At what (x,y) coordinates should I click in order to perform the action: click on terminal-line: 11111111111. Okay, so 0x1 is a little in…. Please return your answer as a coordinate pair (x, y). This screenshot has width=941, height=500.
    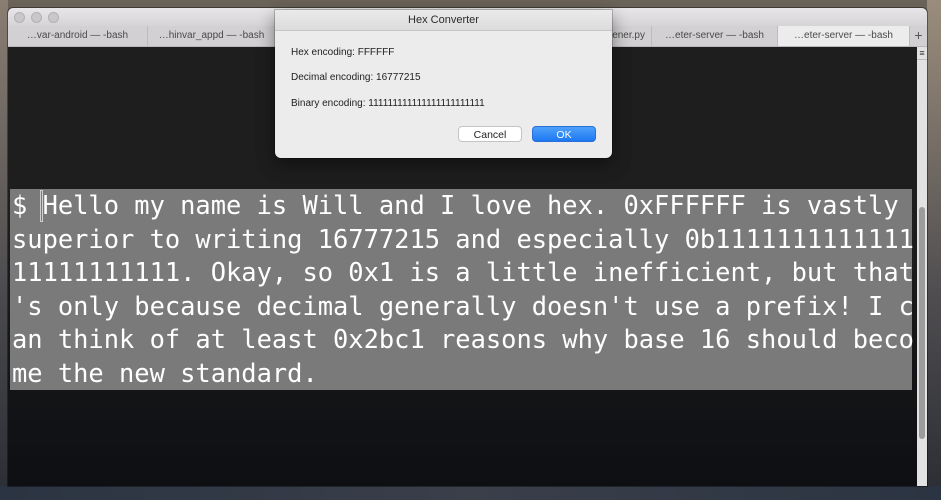
    Looking at the image, I should click on (463, 272).